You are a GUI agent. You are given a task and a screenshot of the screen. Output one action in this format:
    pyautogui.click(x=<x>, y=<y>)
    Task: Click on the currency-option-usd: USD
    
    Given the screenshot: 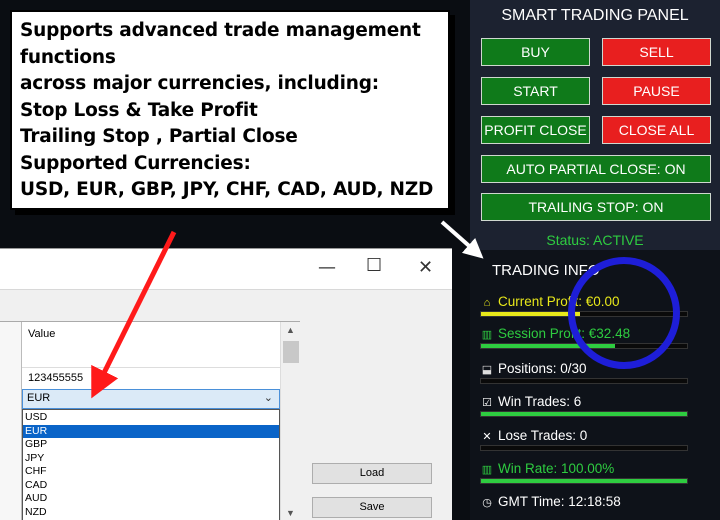 What is the action you would take?
    pyautogui.click(x=151, y=418)
    